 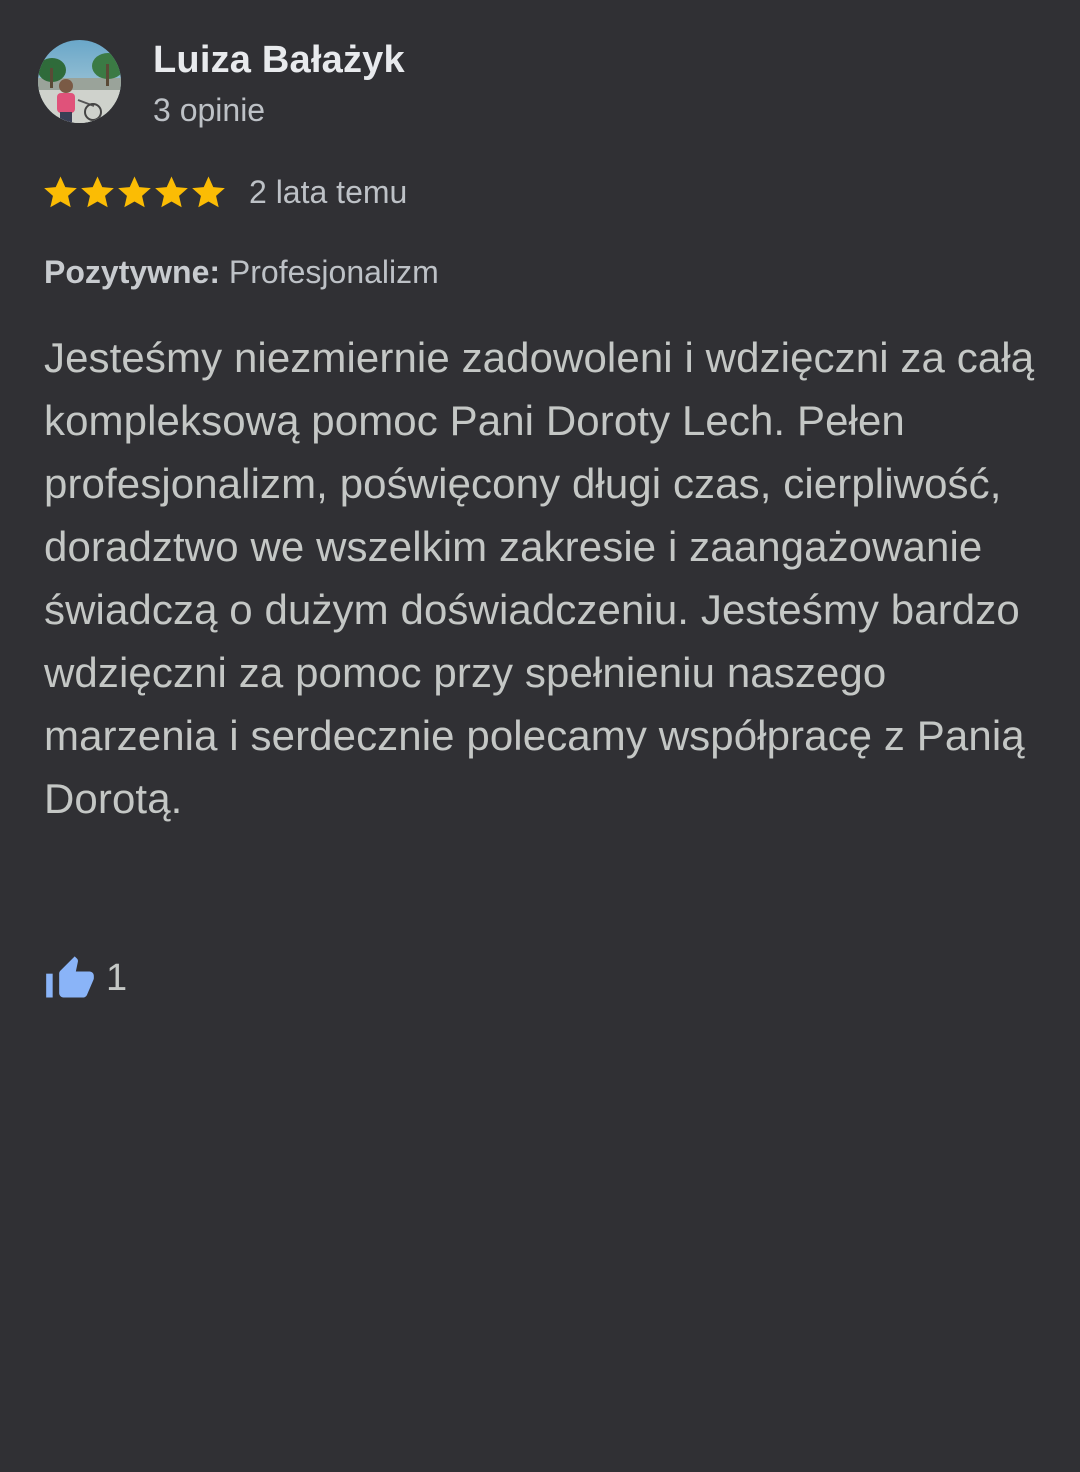 I want to click on avatar-photo, so click(x=79, y=81).